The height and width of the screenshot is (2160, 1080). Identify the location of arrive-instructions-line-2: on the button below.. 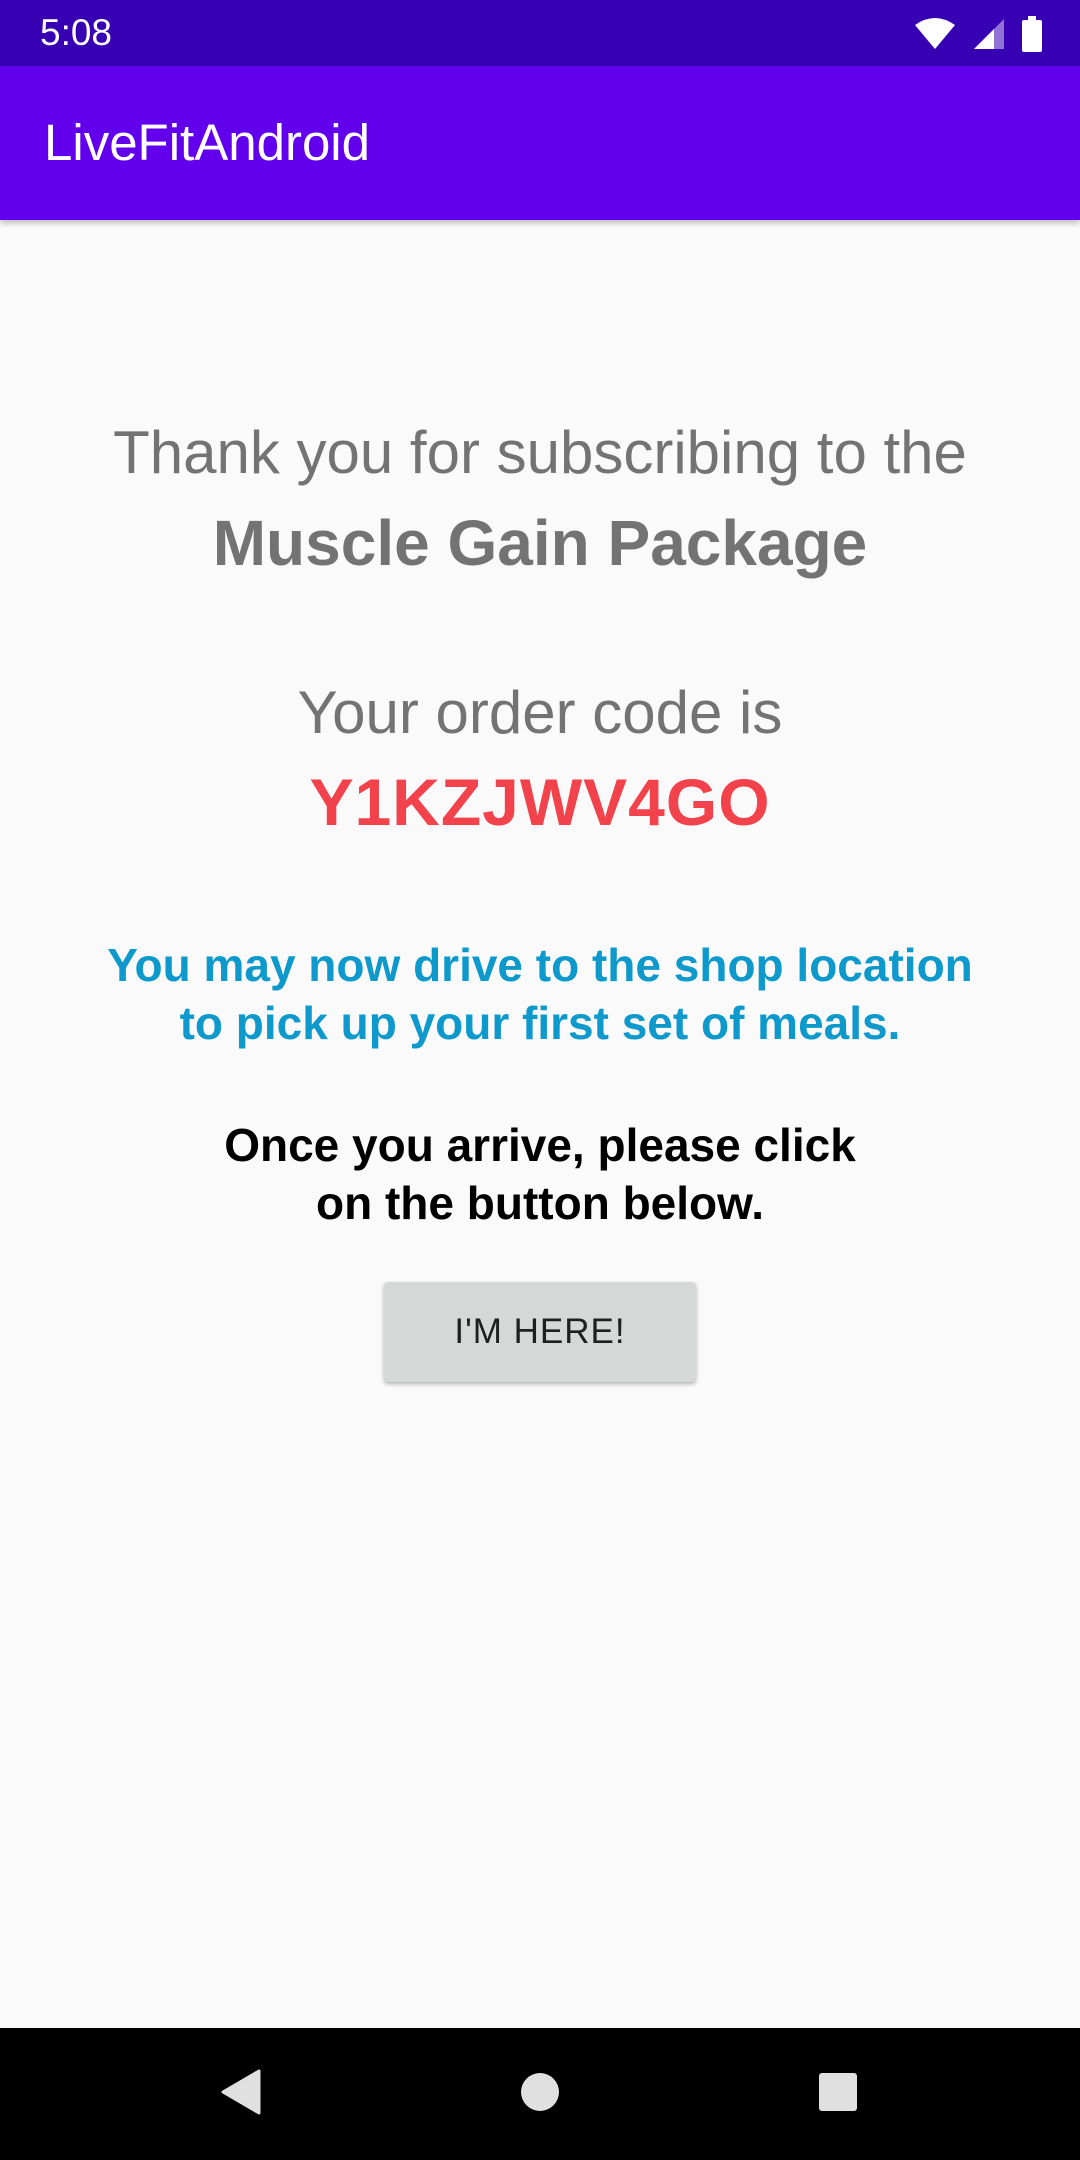
(540, 1203).